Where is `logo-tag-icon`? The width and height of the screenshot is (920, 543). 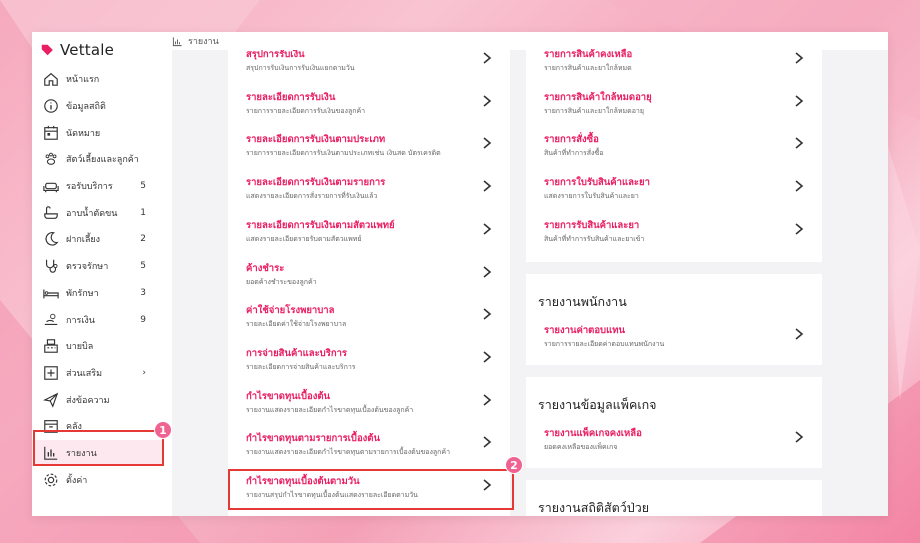
logo-tag-icon is located at coordinates (47, 50).